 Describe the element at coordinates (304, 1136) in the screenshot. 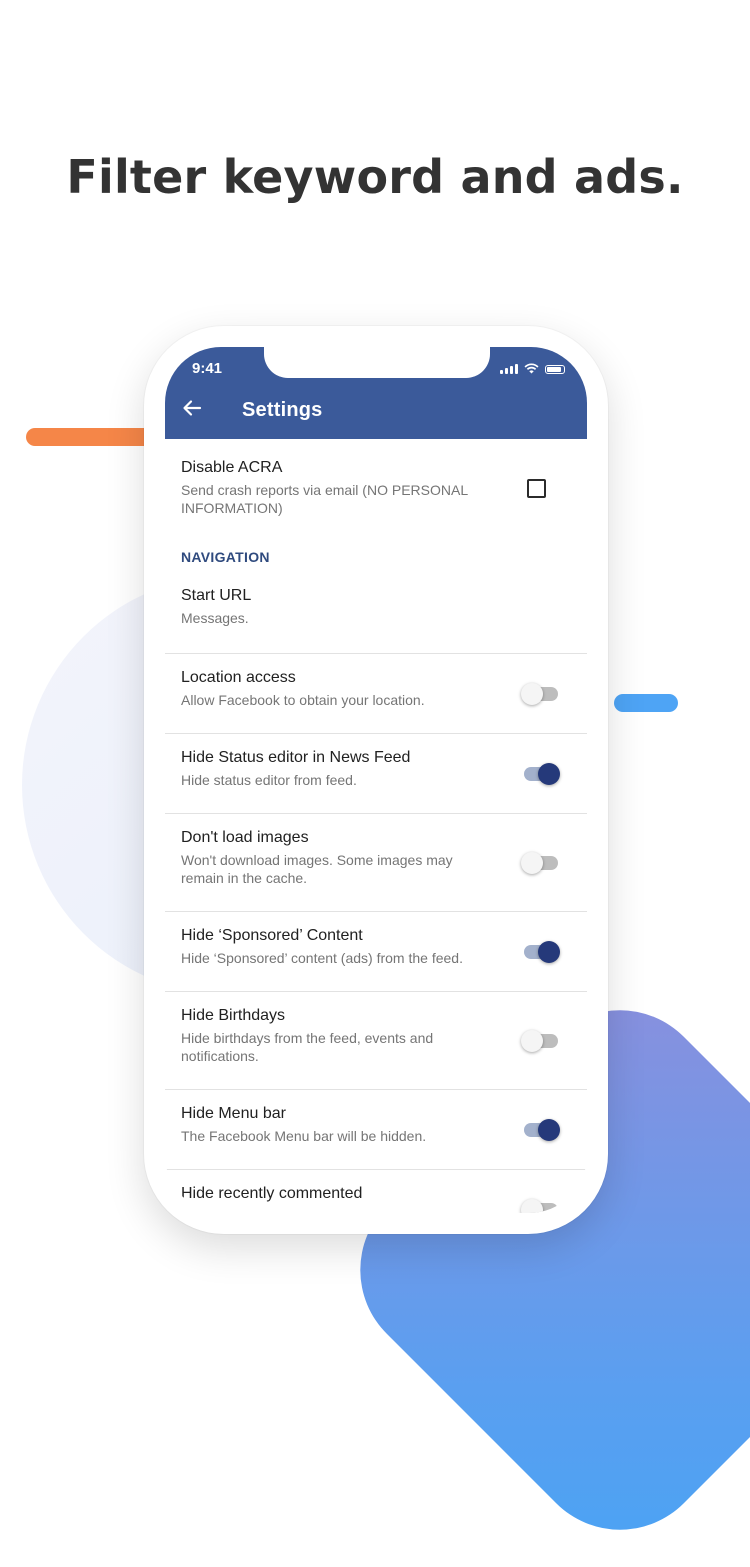

I see `setting-summary: The Facebook Menu bar will be hidden.` at that location.